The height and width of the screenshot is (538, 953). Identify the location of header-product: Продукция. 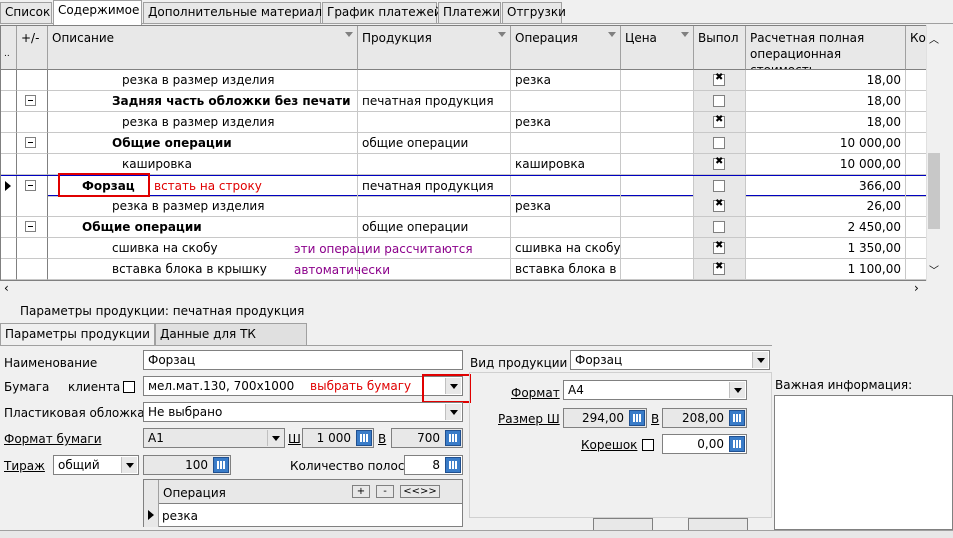
(434, 48).